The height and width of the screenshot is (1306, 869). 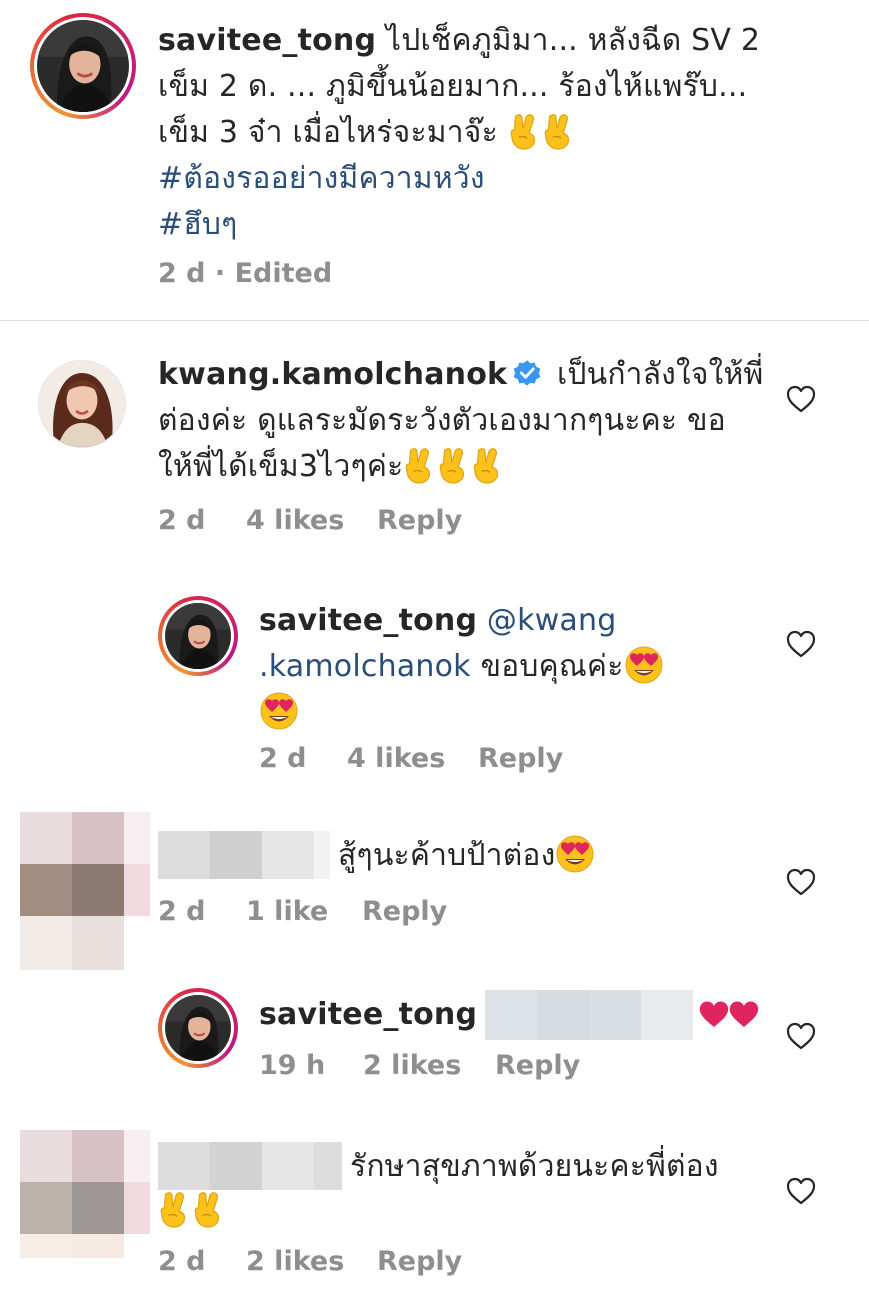 I want to click on reply-comment: savitee_tong, so click(x=509, y=1015).